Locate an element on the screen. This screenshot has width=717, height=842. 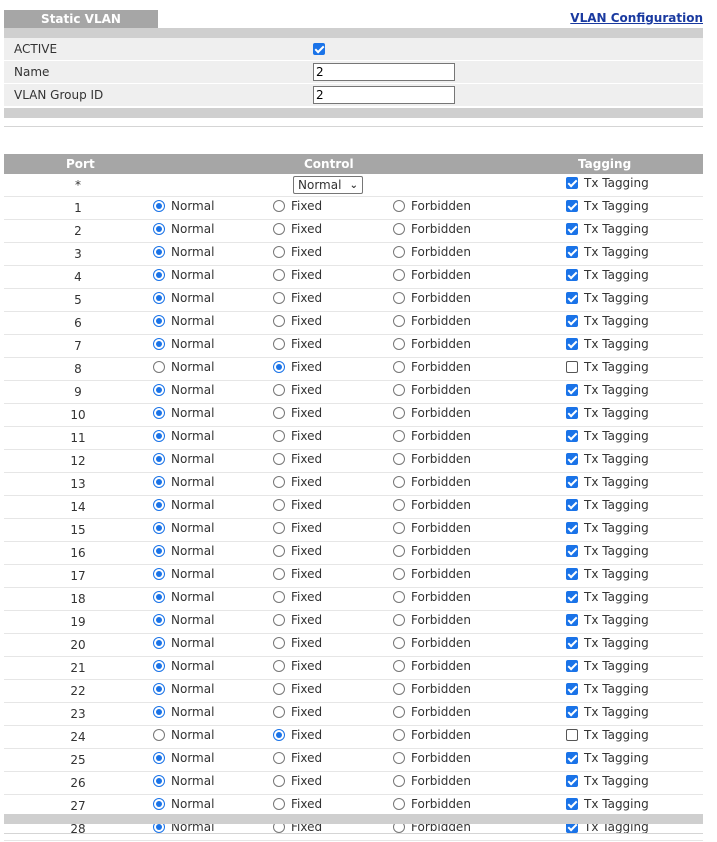
active-checkbox is located at coordinates (319, 49).